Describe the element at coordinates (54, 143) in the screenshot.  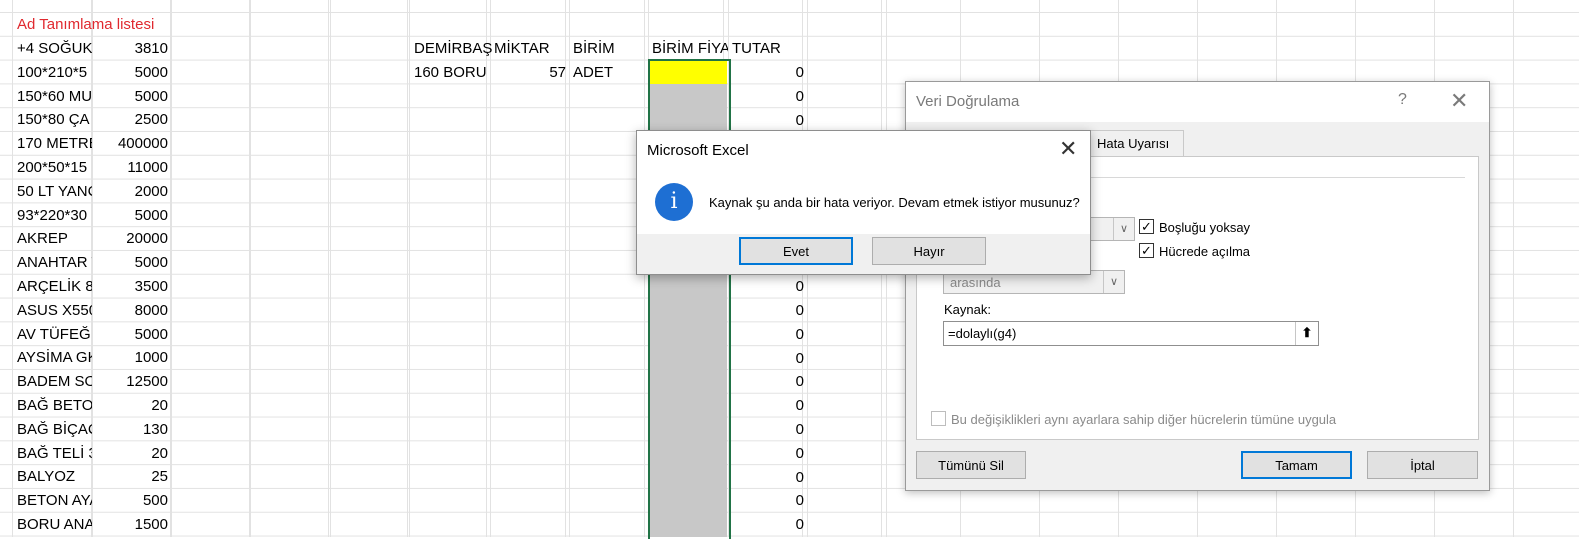
I see `list-item-name: 170 METRE` at that location.